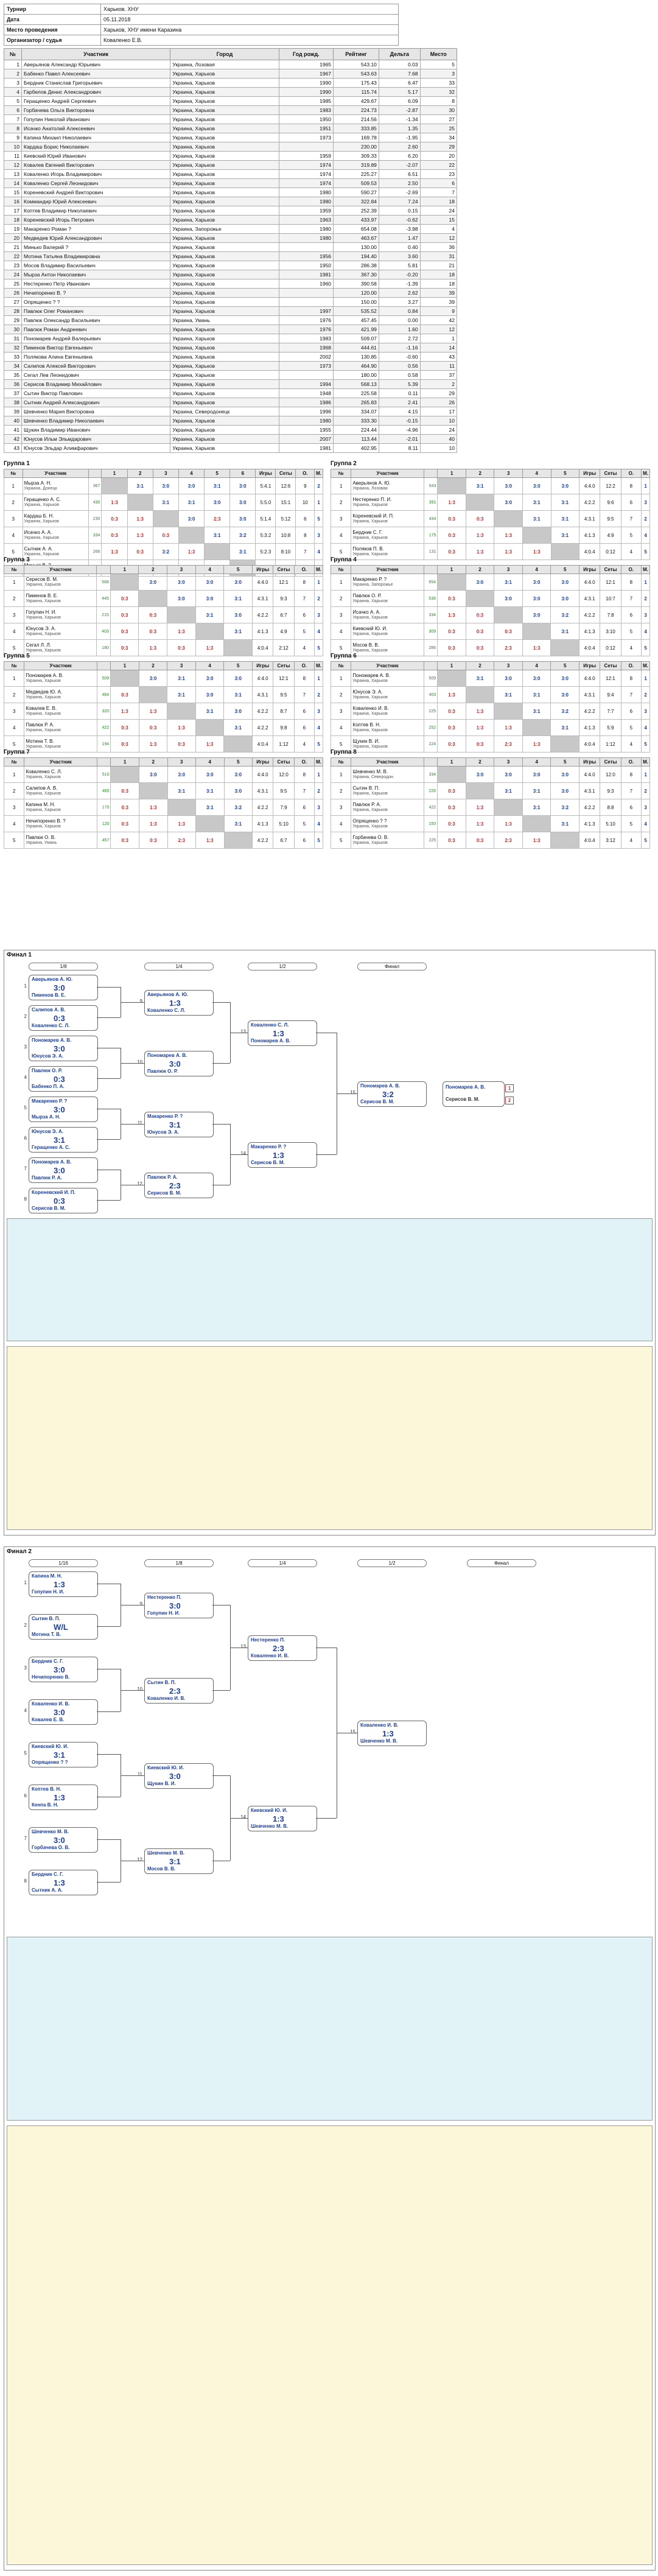 This screenshot has height=2576, width=658. What do you see at coordinates (262, 631) in the screenshot?
I see `group-games: 4:1.3` at bounding box center [262, 631].